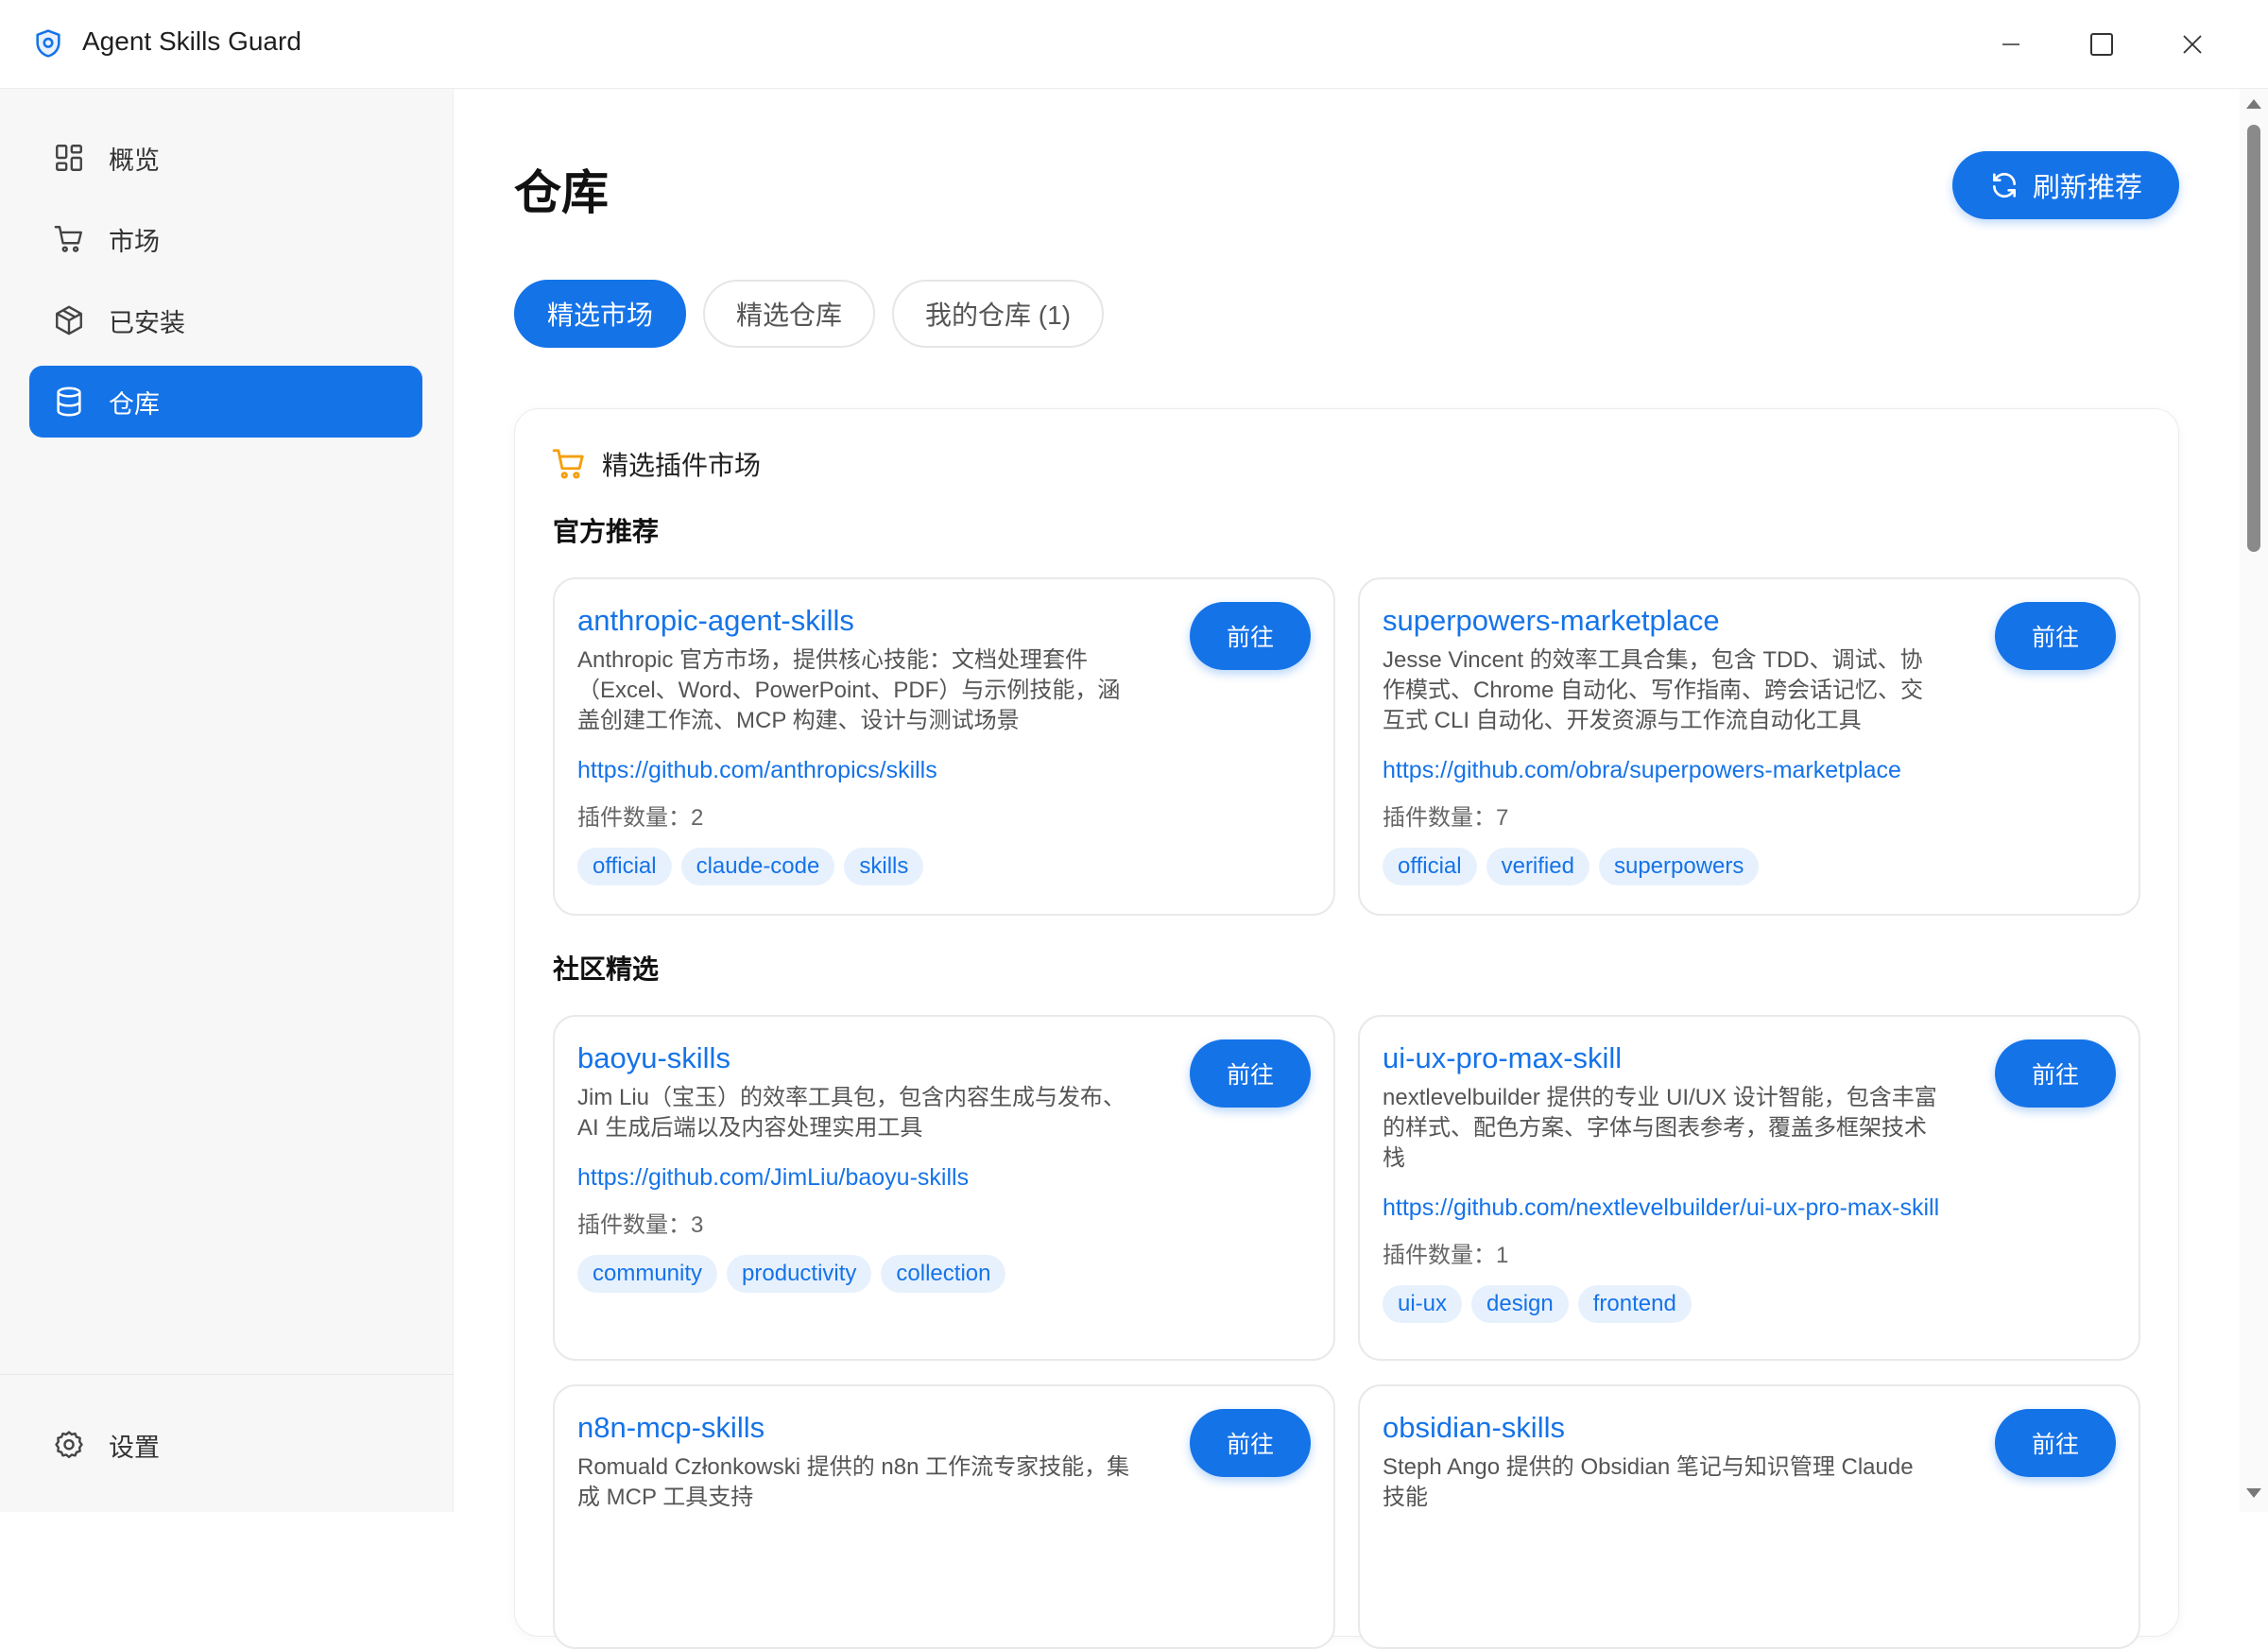 The height and width of the screenshot is (1649, 2268). I want to click on close-icon, so click(2192, 44).